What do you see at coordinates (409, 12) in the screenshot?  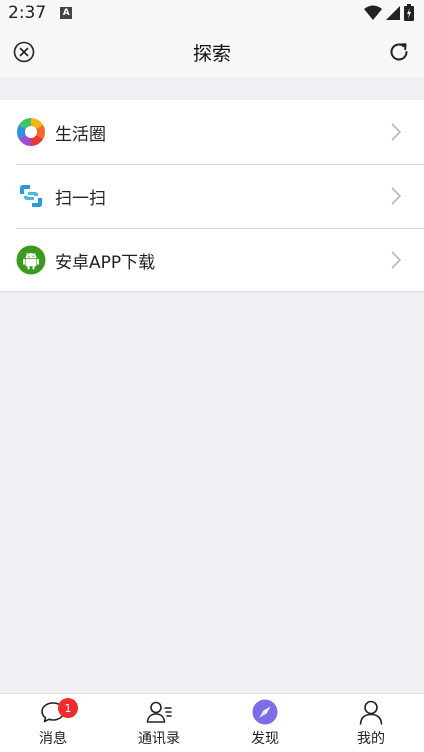 I see `battery-icon` at bounding box center [409, 12].